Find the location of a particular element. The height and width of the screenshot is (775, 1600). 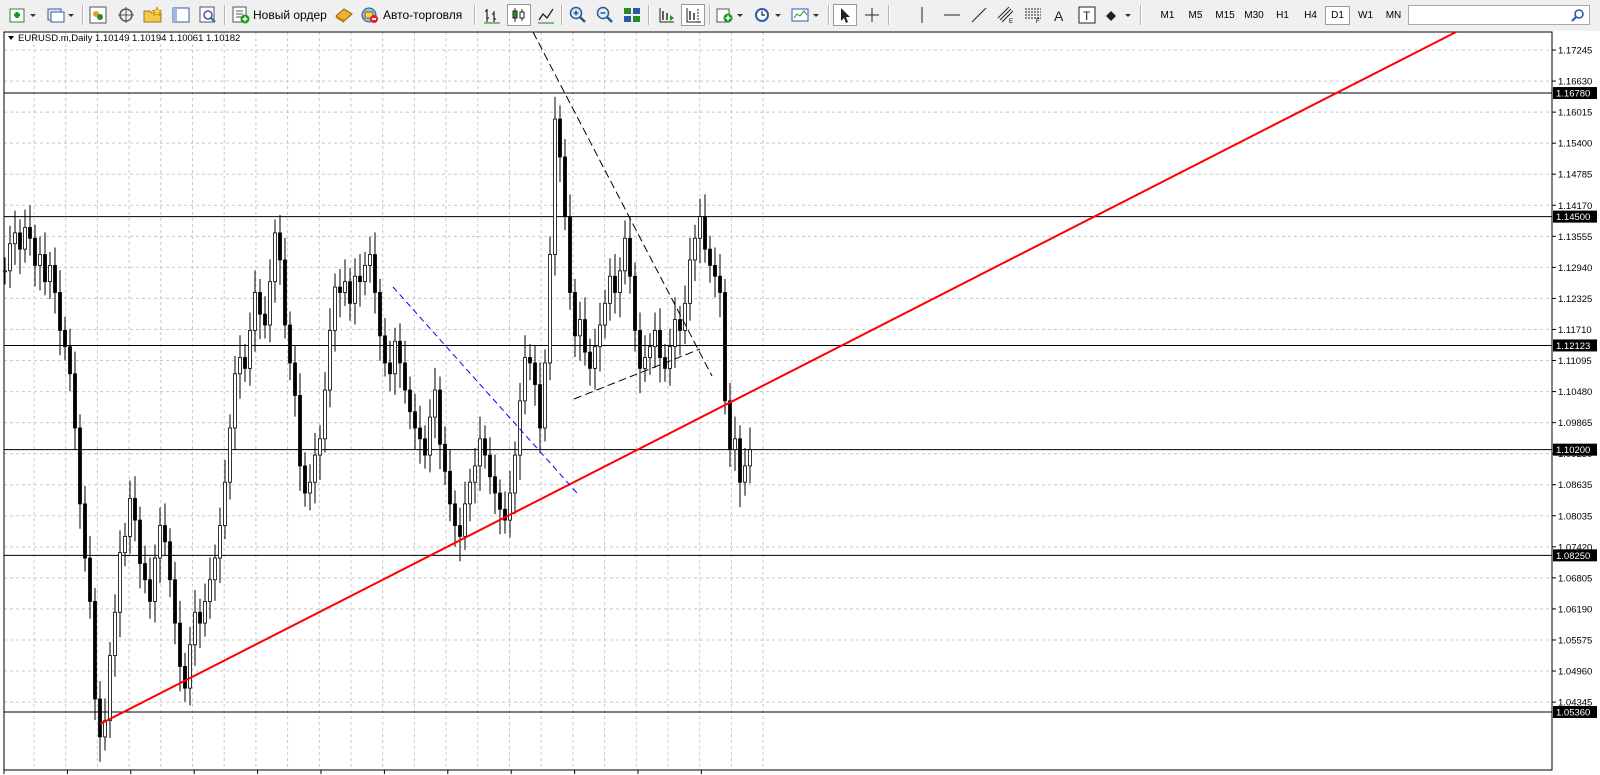

timeframe-m15: M15 is located at coordinates (1225, 15).